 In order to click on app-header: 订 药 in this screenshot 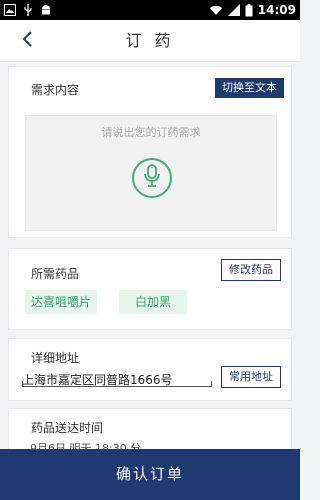, I will do `click(150, 41)`.